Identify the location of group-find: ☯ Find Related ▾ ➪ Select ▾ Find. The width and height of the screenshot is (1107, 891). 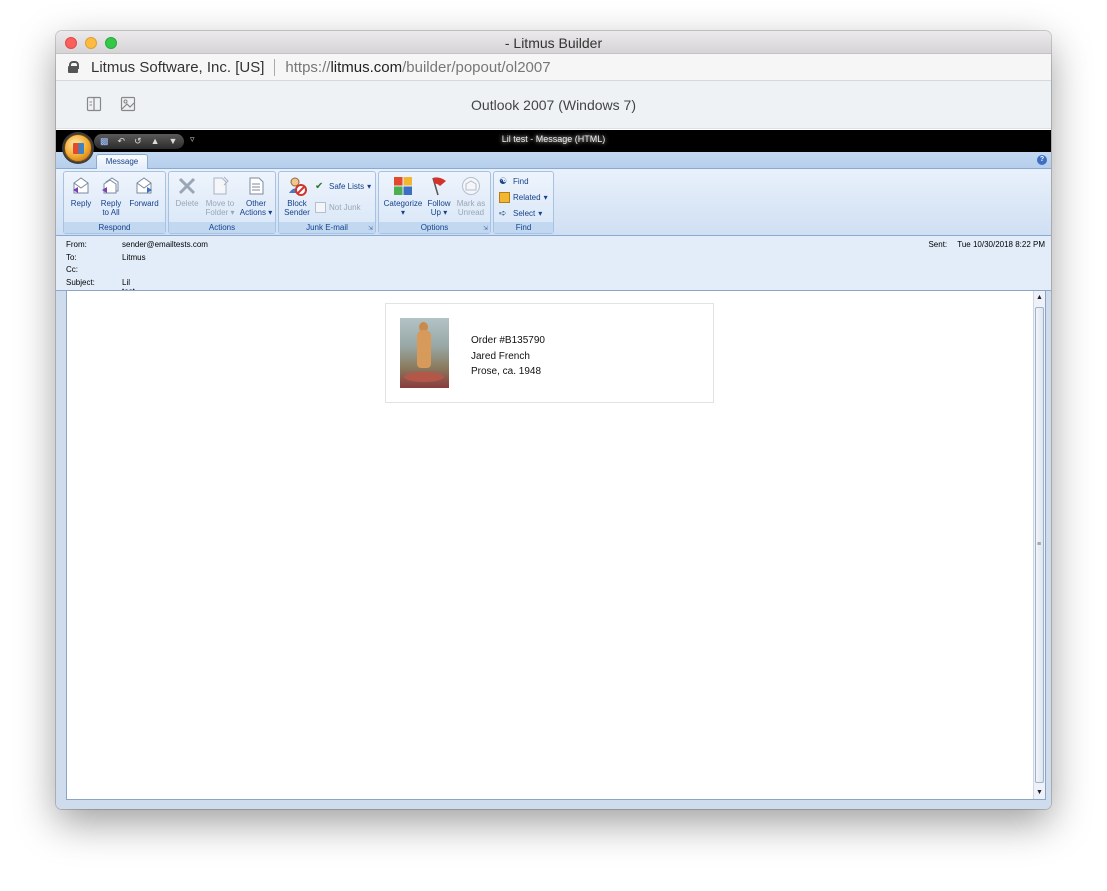
(523, 202).